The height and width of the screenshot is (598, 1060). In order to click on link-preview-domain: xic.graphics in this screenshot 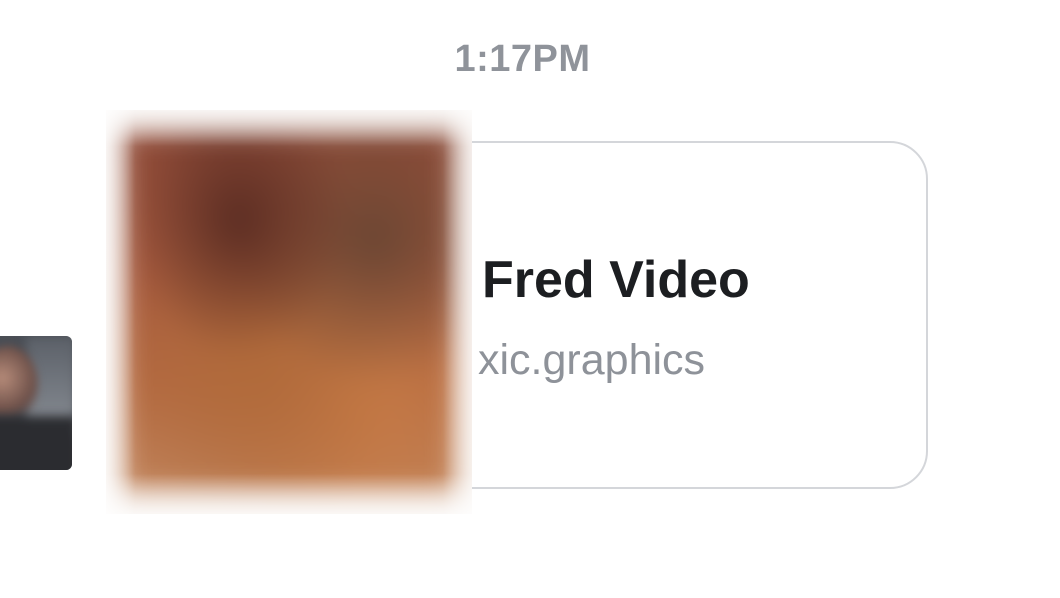, I will do `click(592, 360)`.